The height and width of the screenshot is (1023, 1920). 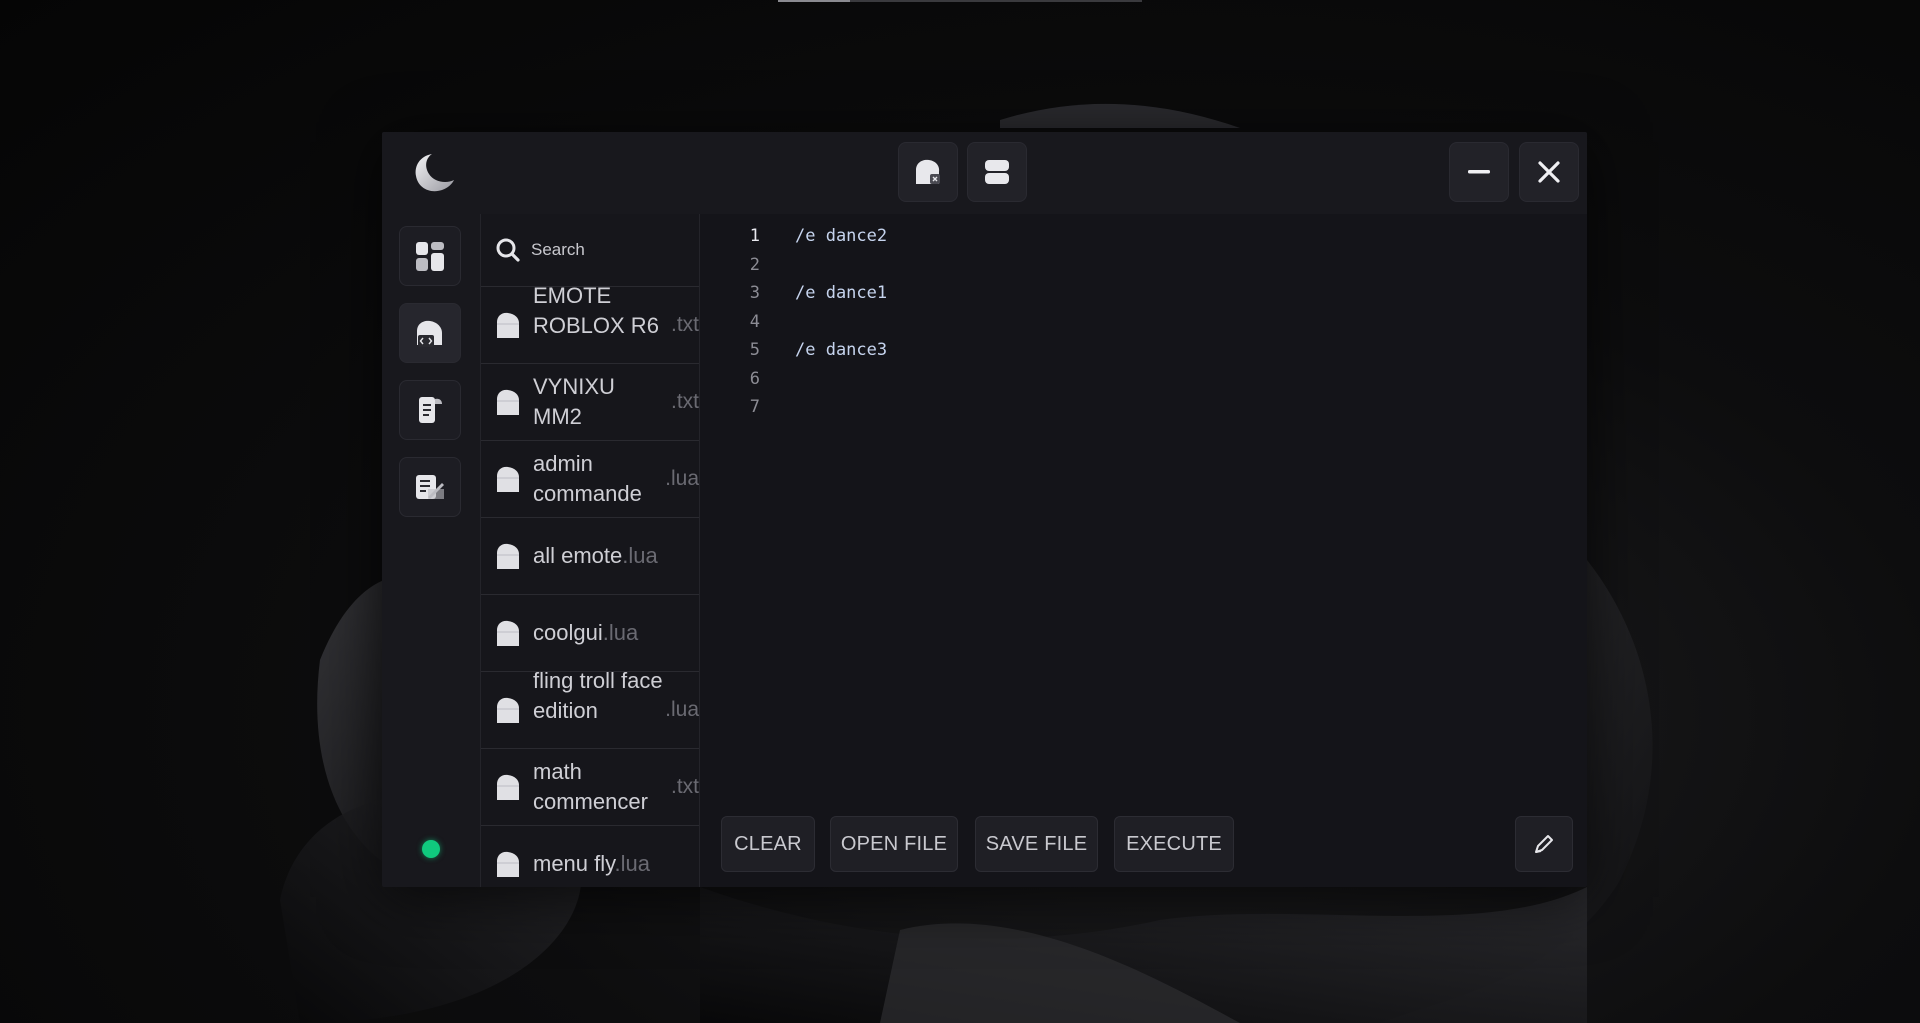 What do you see at coordinates (768, 844) in the screenshot?
I see `clear-button: CLEAR` at bounding box center [768, 844].